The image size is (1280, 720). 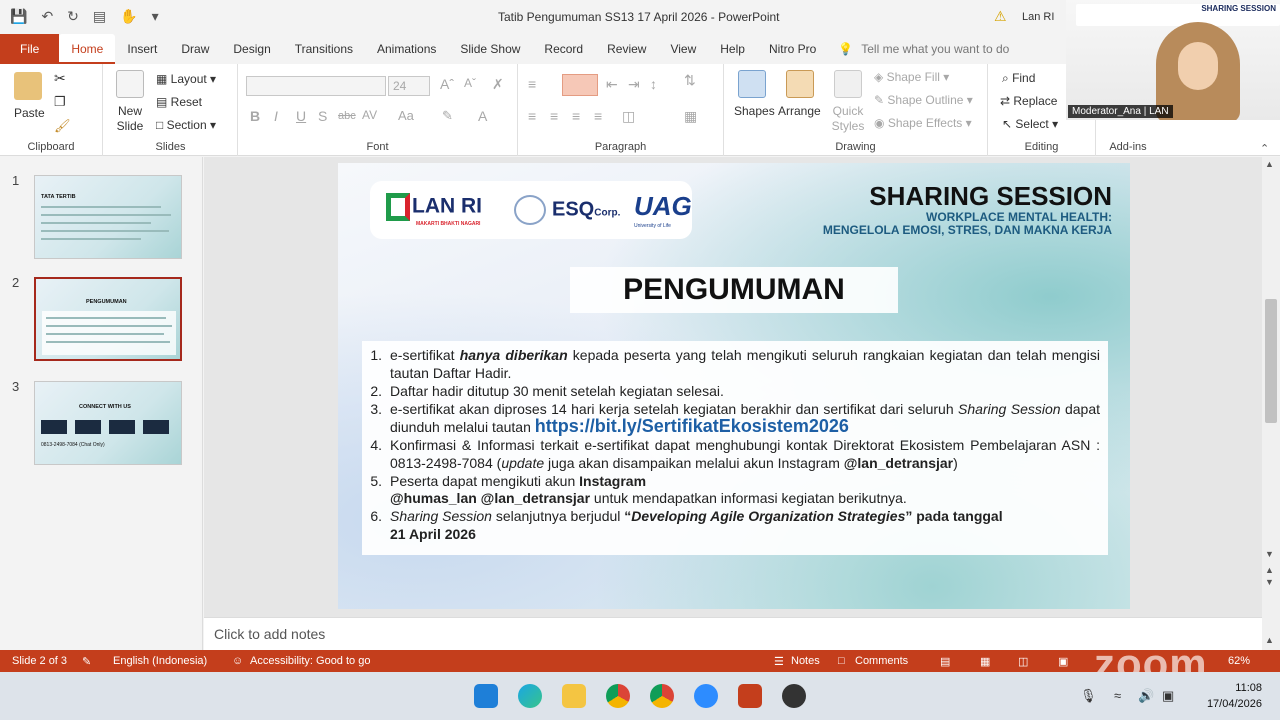 What do you see at coordinates (498, 84) in the screenshot?
I see `clear-format-icon: ✗` at bounding box center [498, 84].